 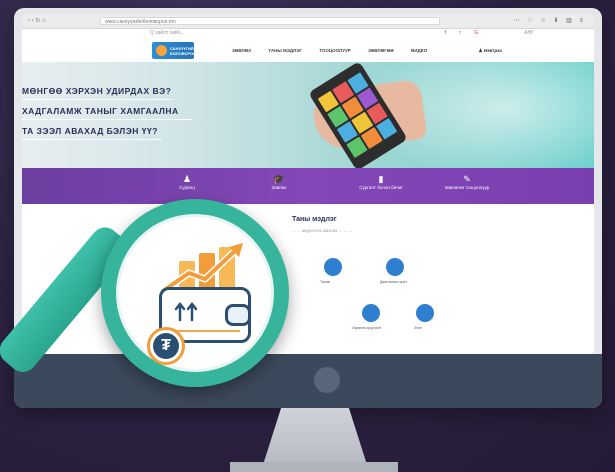 What do you see at coordinates (183, 51) in the screenshot?
I see `logo-text: САНХҮҮГИЙН БОЛОВСРОЛ` at bounding box center [183, 51].